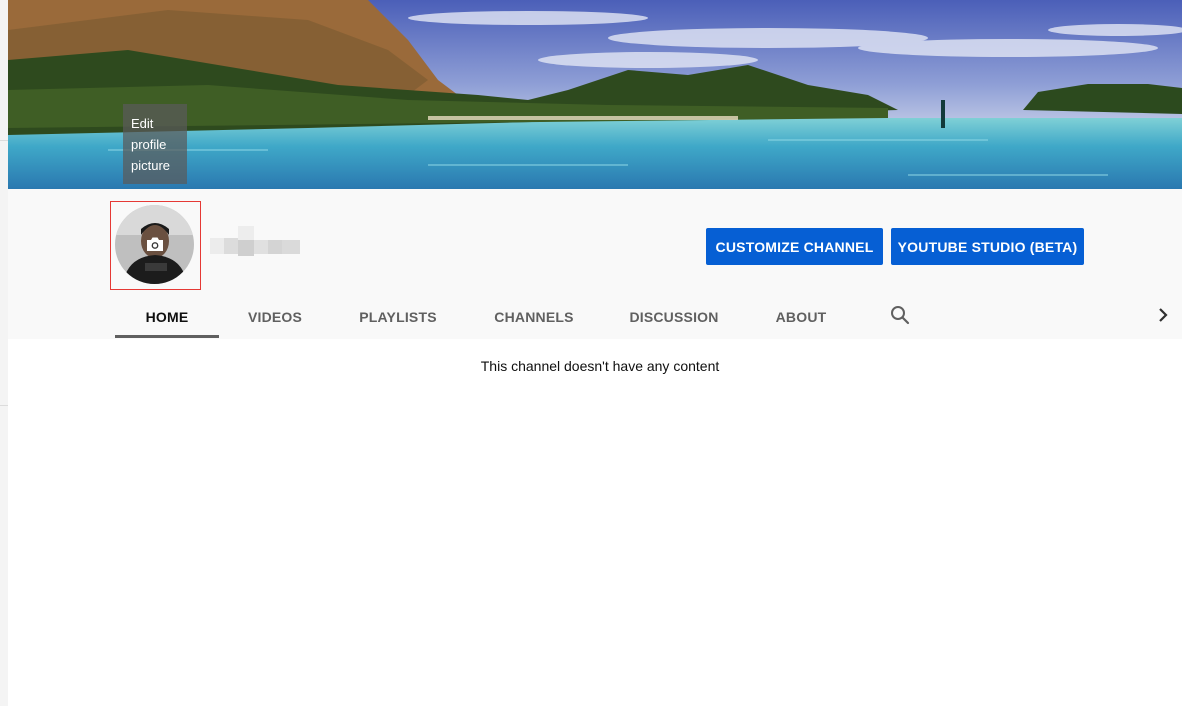 Image resolution: width=1182 pixels, height=706 pixels. I want to click on active-tab-indicator, so click(167, 336).